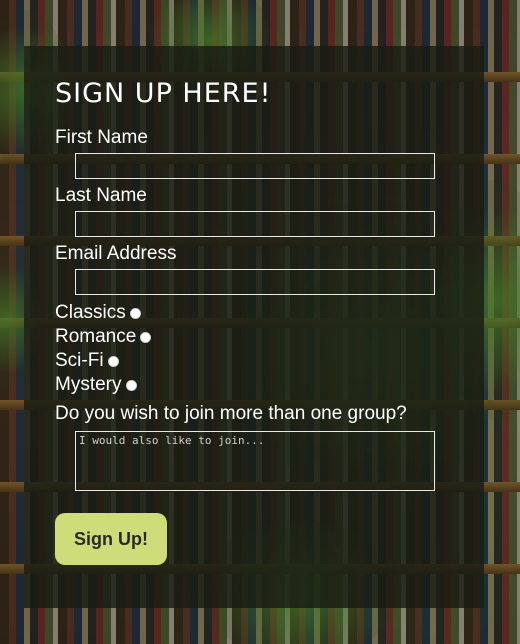  Describe the element at coordinates (96, 336) in the screenshot. I see `genre-label-romance: Romance` at that location.